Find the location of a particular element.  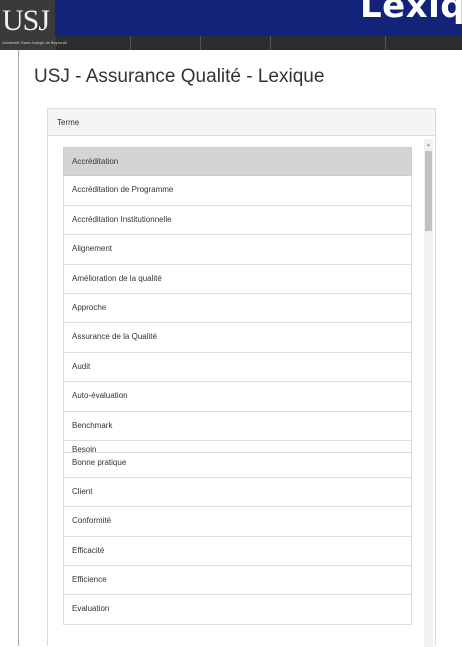

list-item: Besoin is located at coordinates (237, 446).